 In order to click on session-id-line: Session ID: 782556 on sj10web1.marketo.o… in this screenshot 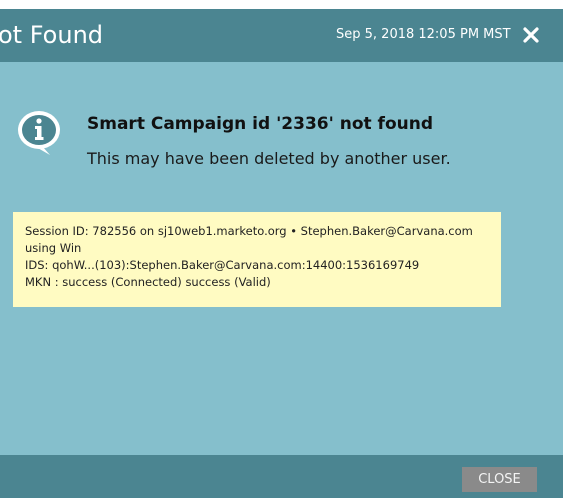, I will do `click(249, 231)`.